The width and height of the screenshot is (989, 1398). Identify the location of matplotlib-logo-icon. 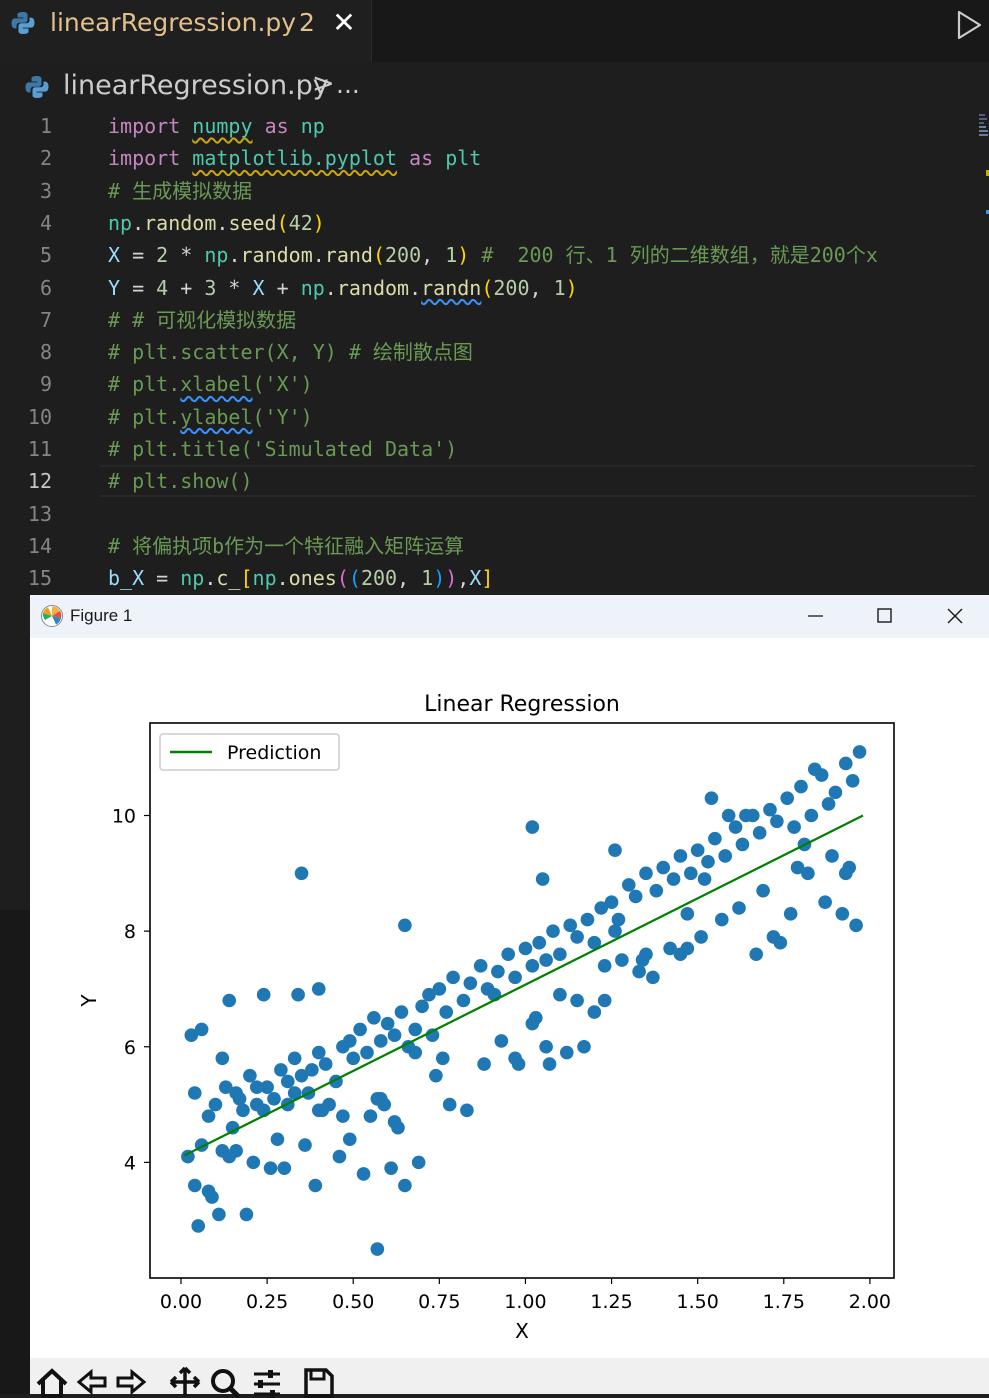
(52, 616).